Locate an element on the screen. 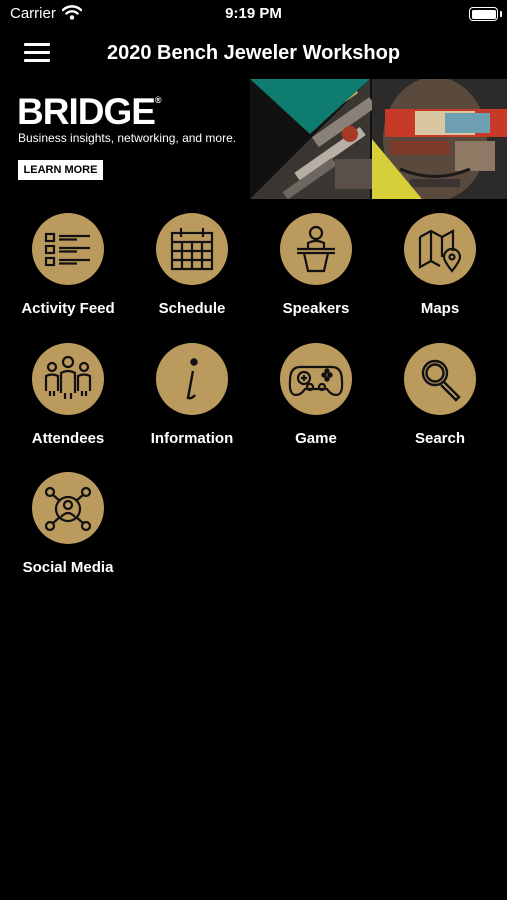  speakers-tile: Speakers is located at coordinates (316, 273).